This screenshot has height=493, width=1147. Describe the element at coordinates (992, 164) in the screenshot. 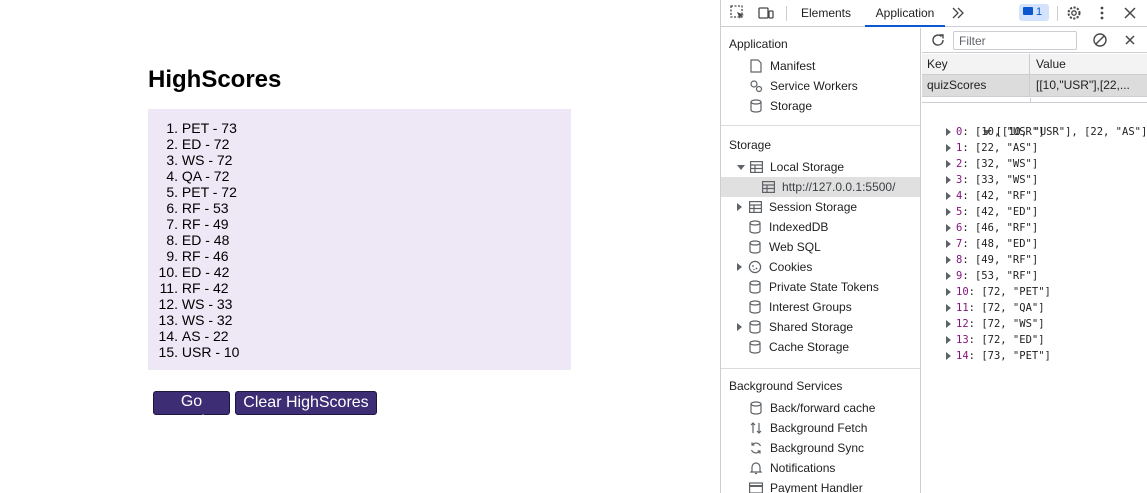

I see `preview-entry: 2: [32, "WS"]` at that location.